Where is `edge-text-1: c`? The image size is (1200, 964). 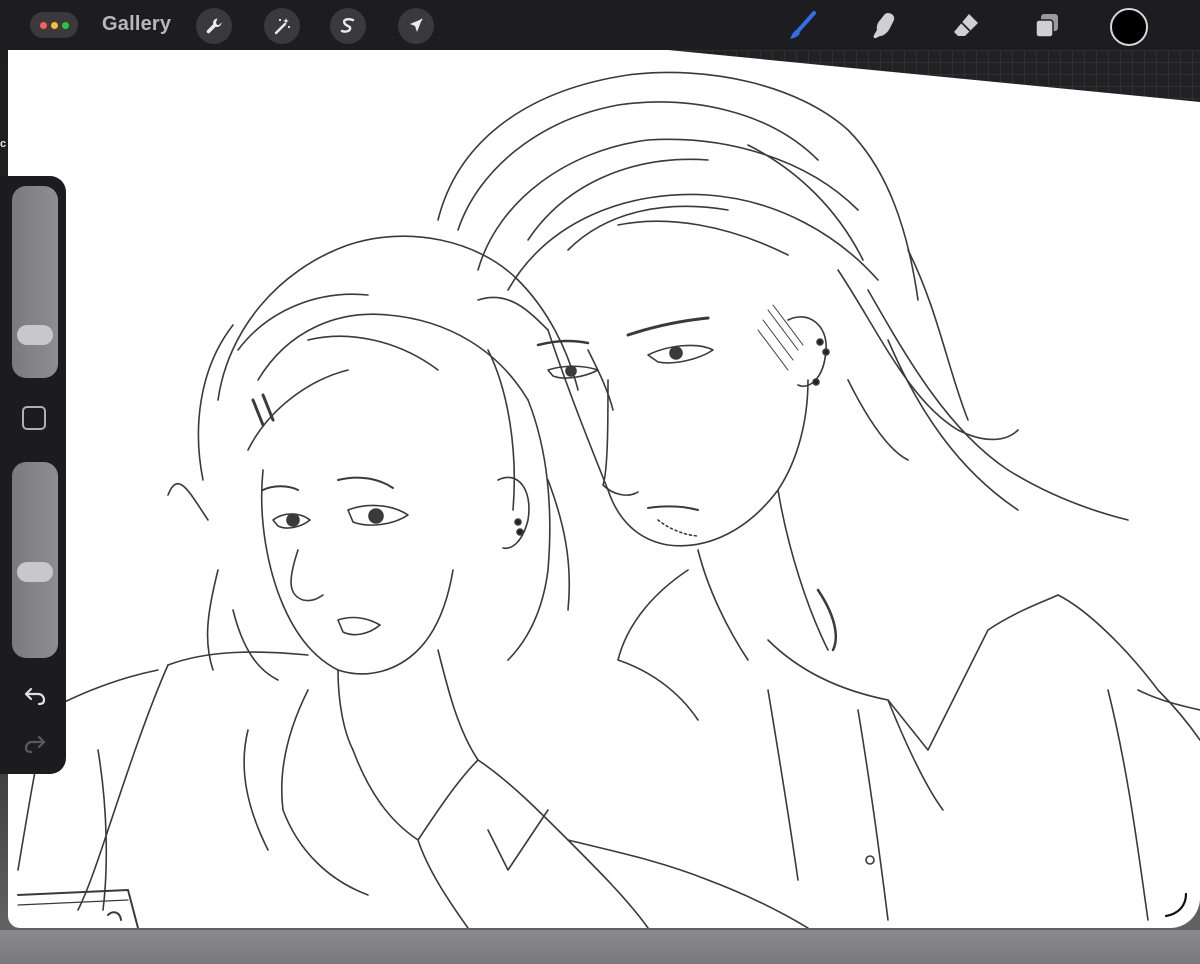 edge-text-1: c is located at coordinates (3, 144).